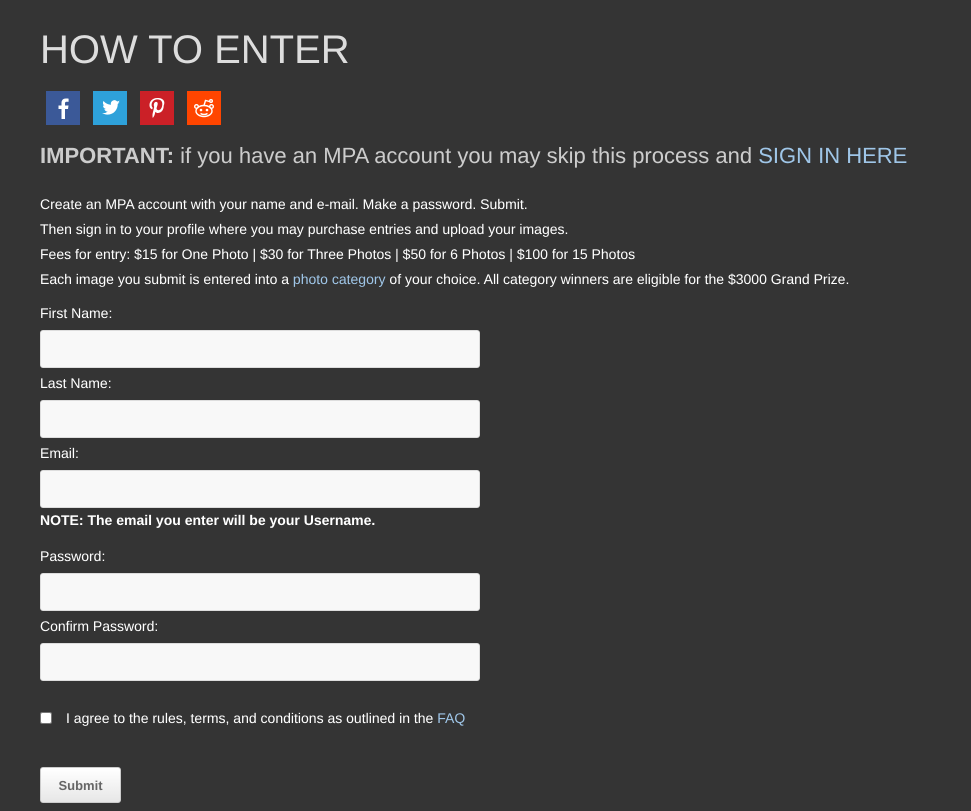 The image size is (971, 811). I want to click on instruction-text: Create an MPA account with your name and e-mail. Make a password. Submit., so click(284, 204).